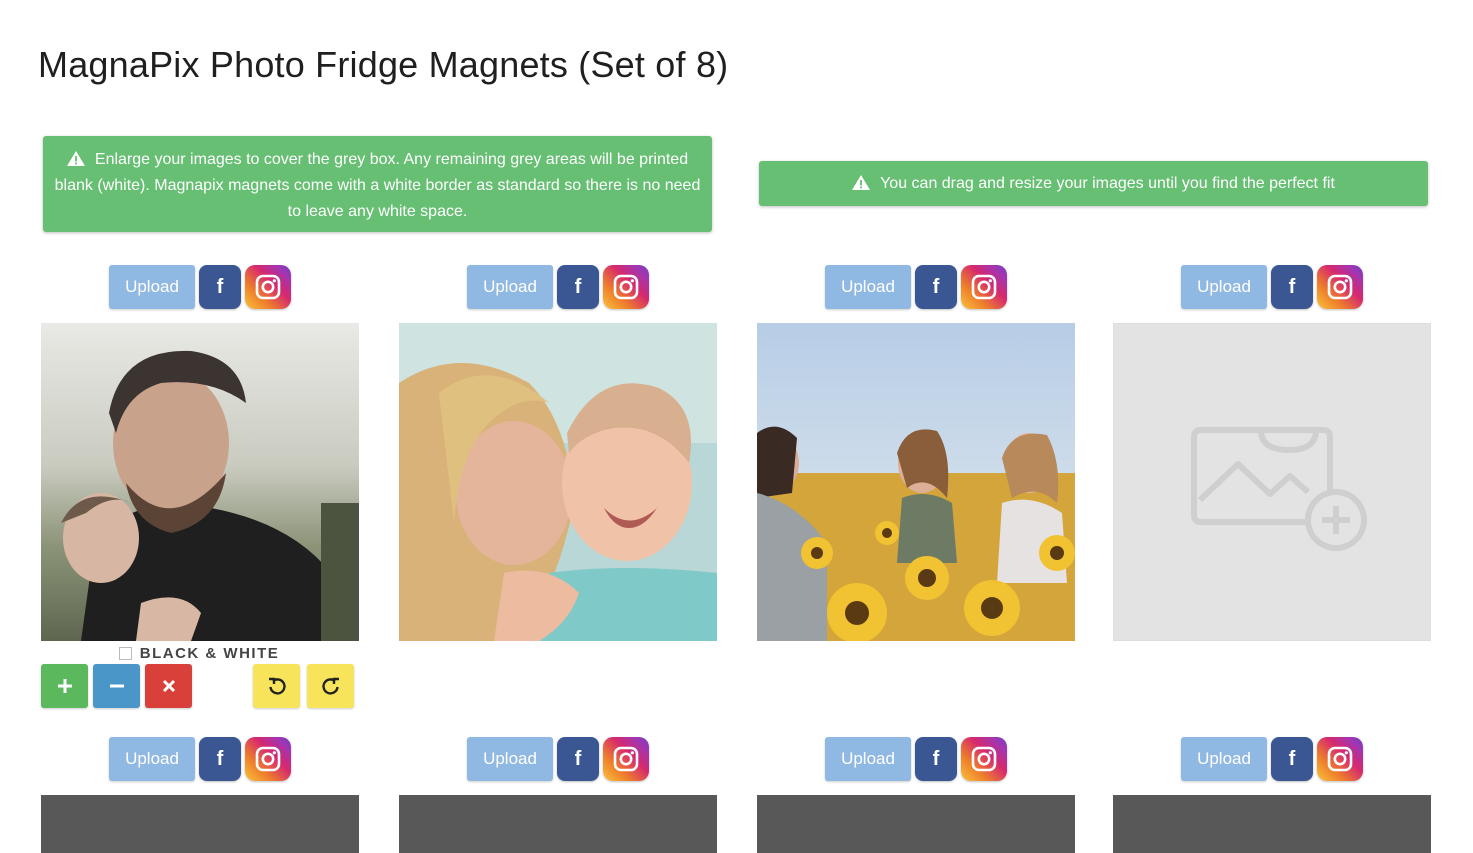  I want to click on page-title: MagnaPix Photo Fridge Magnets (Set of 8), so click(383, 64).